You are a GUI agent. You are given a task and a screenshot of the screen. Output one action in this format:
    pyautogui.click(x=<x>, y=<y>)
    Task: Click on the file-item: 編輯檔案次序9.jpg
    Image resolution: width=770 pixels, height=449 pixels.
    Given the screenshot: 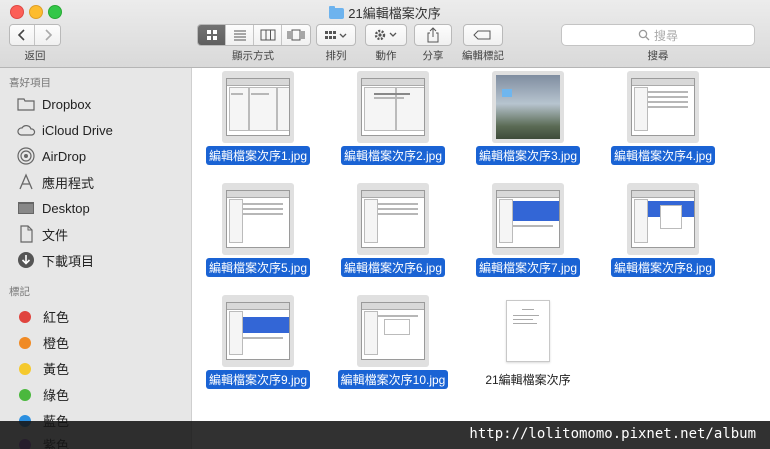 What is the action you would take?
    pyautogui.click(x=258, y=342)
    